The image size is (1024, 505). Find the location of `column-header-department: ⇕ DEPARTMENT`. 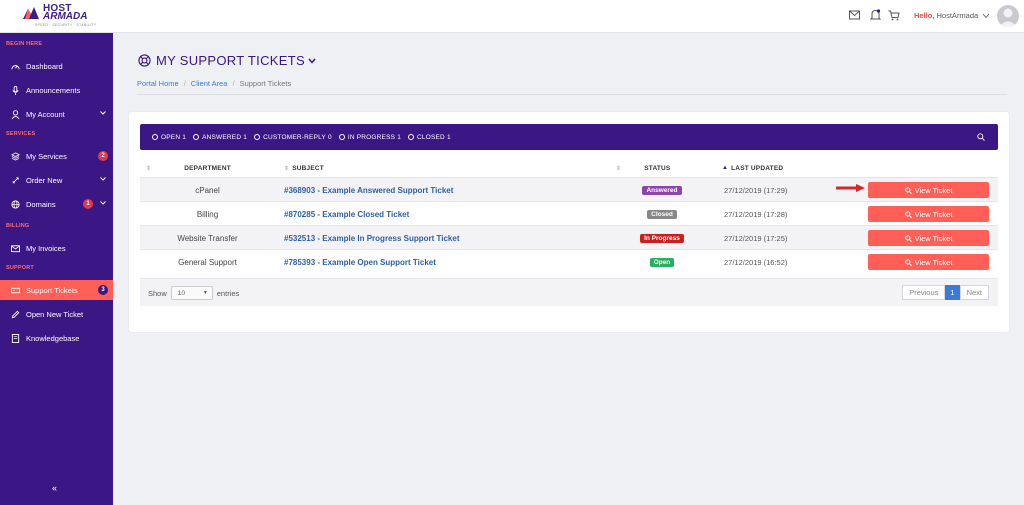

column-header-department: ⇕ DEPARTMENT is located at coordinates (206, 168).